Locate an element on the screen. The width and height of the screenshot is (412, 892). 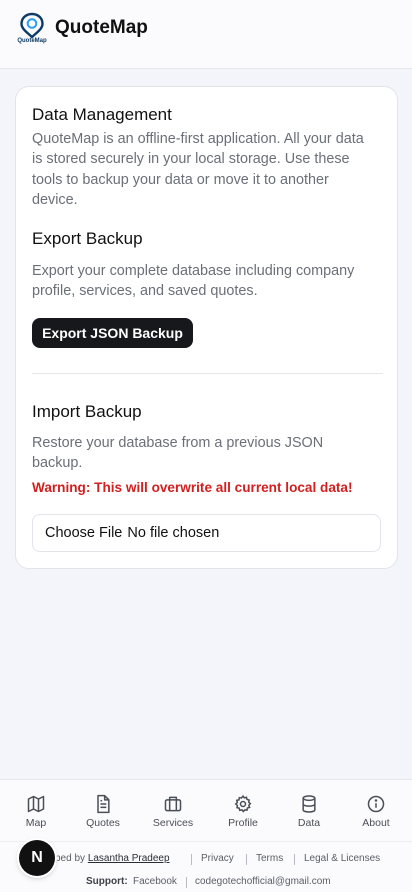
database-icon is located at coordinates (309, 804).